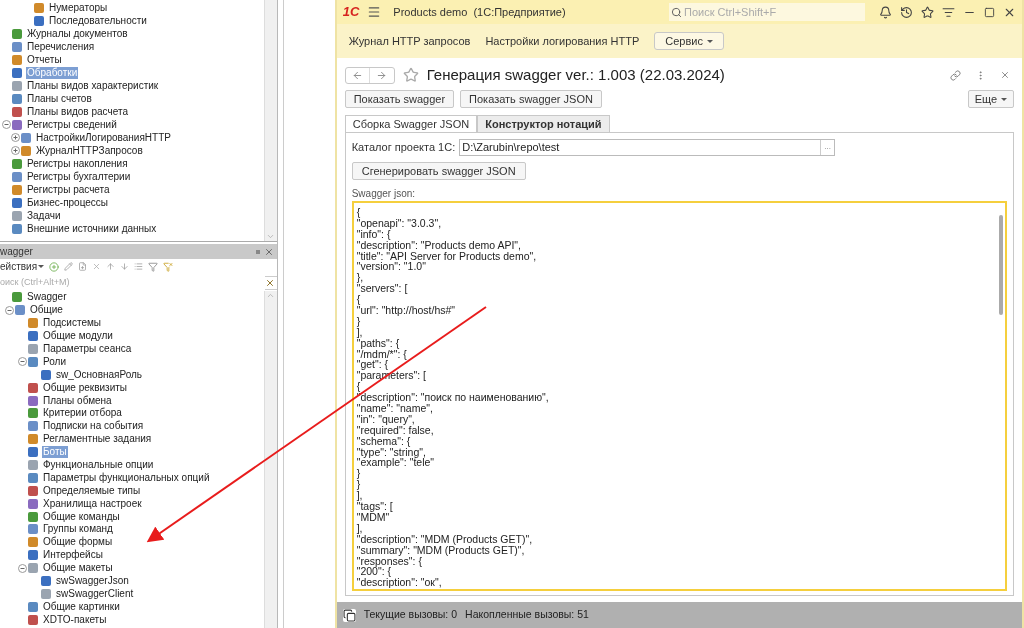  Describe the element at coordinates (78, 7) in the screenshot. I see `tree-item: Нумераторы` at that location.